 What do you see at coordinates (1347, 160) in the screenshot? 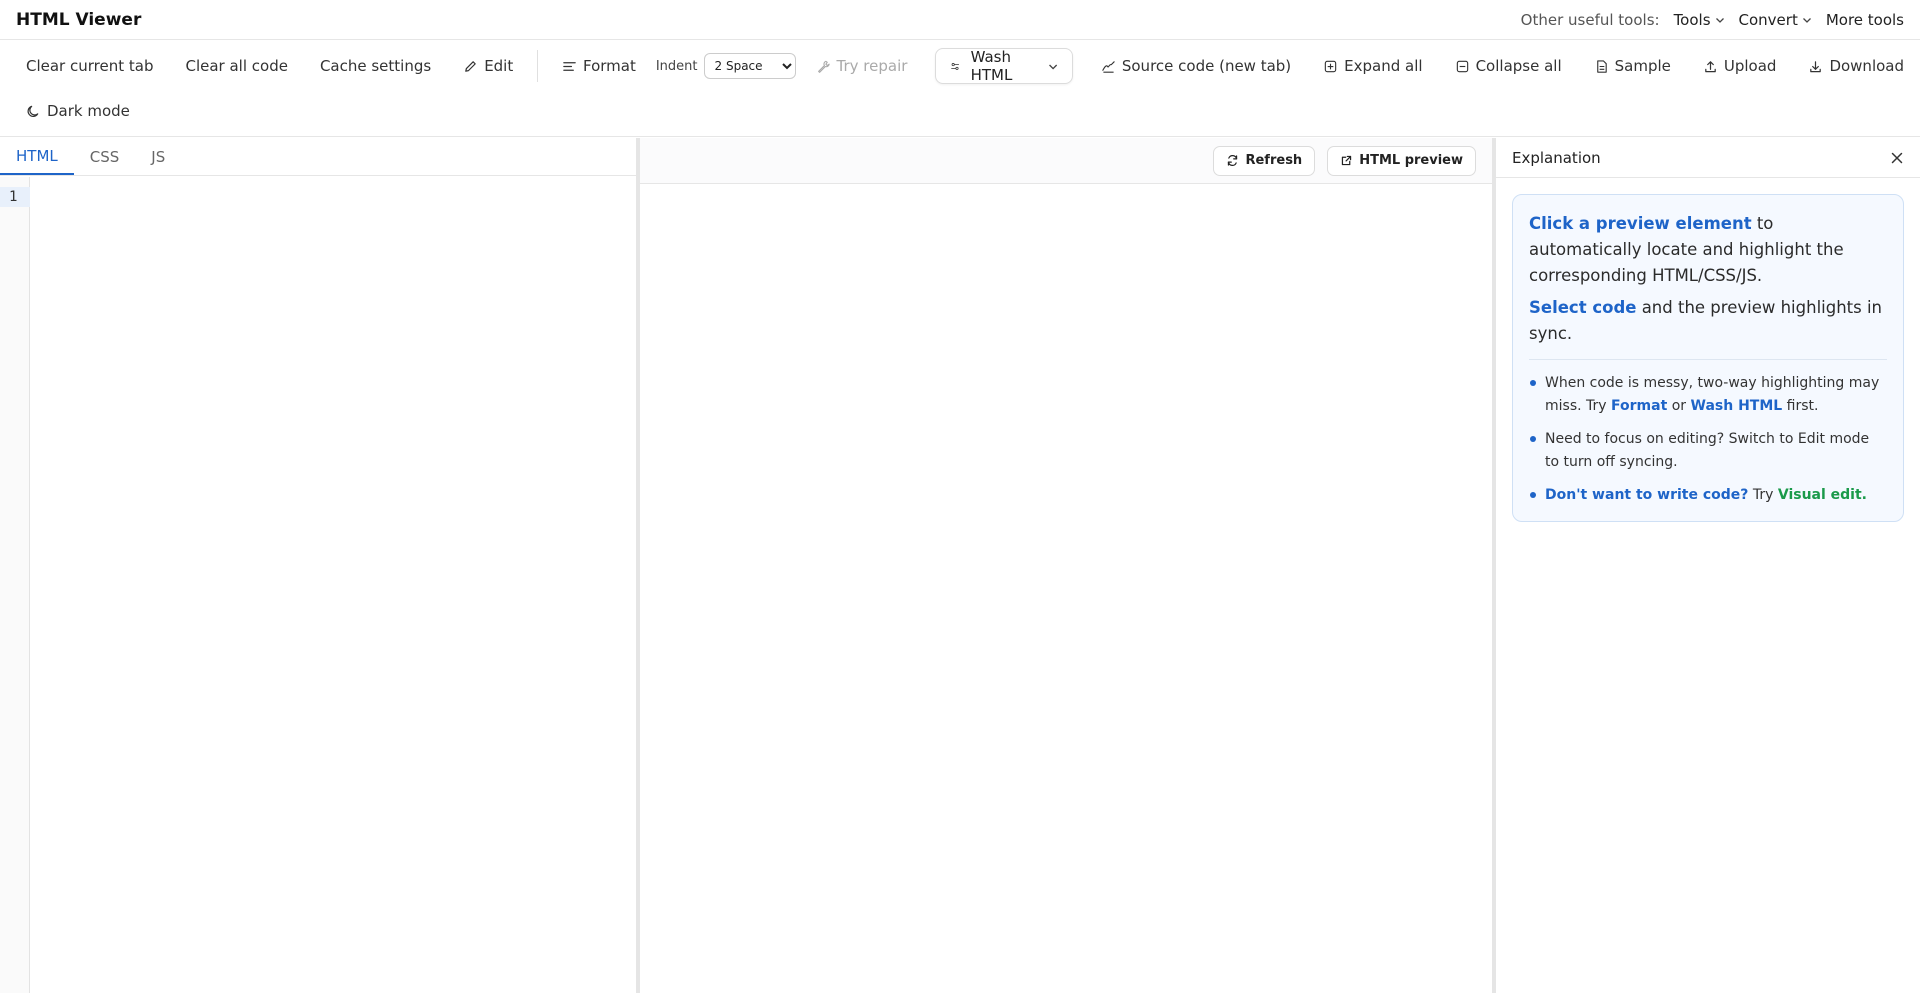
I see `external-link-icon` at bounding box center [1347, 160].